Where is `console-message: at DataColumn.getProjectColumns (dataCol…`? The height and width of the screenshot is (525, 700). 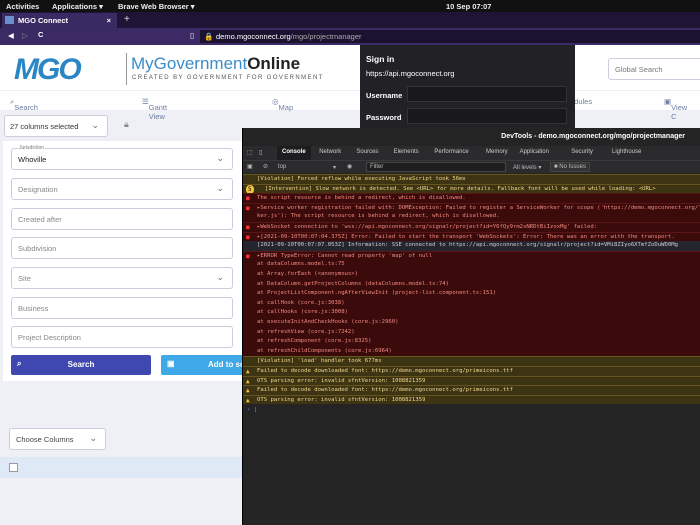 console-message: at DataColumn.getProjectColumns (dataCol… is located at coordinates (353, 283).